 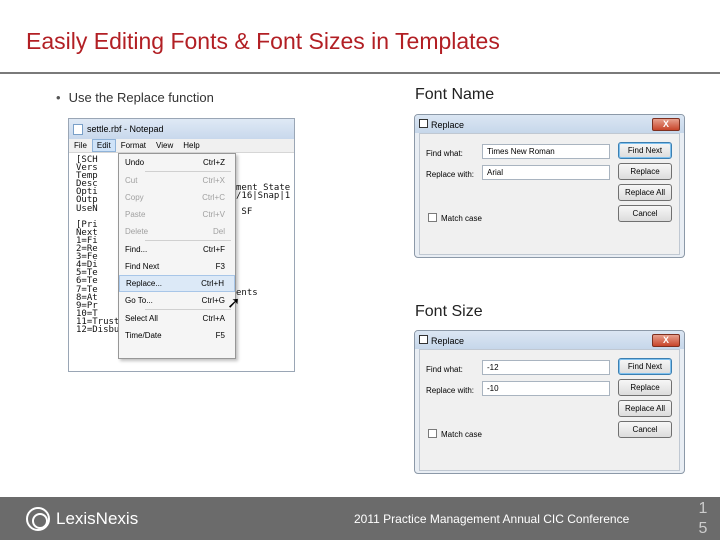 I want to click on menu-item-shortcut: Del, so click(x=218, y=231).